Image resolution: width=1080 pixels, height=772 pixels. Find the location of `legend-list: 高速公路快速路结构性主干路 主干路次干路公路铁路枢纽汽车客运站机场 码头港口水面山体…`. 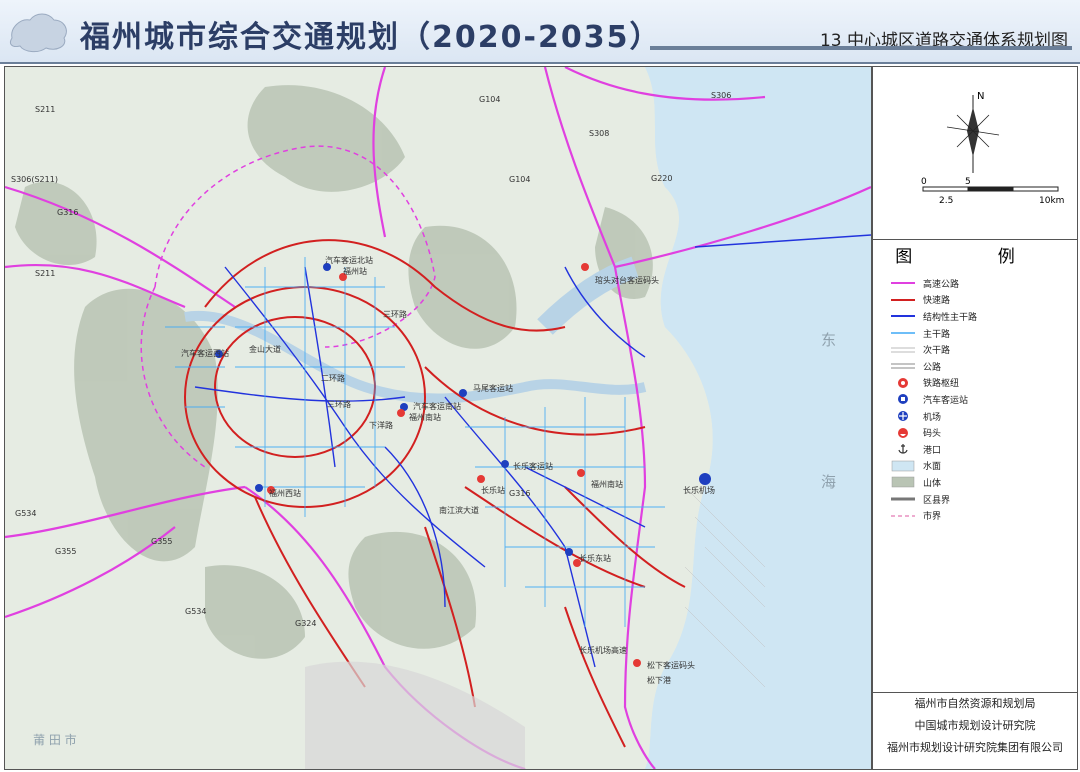

legend-list: 高速公路快速路结构性主干路 主干路次干路公路铁路枢纽汽车客运站机场 码头港口水面山体… is located at coordinates (981, 399).